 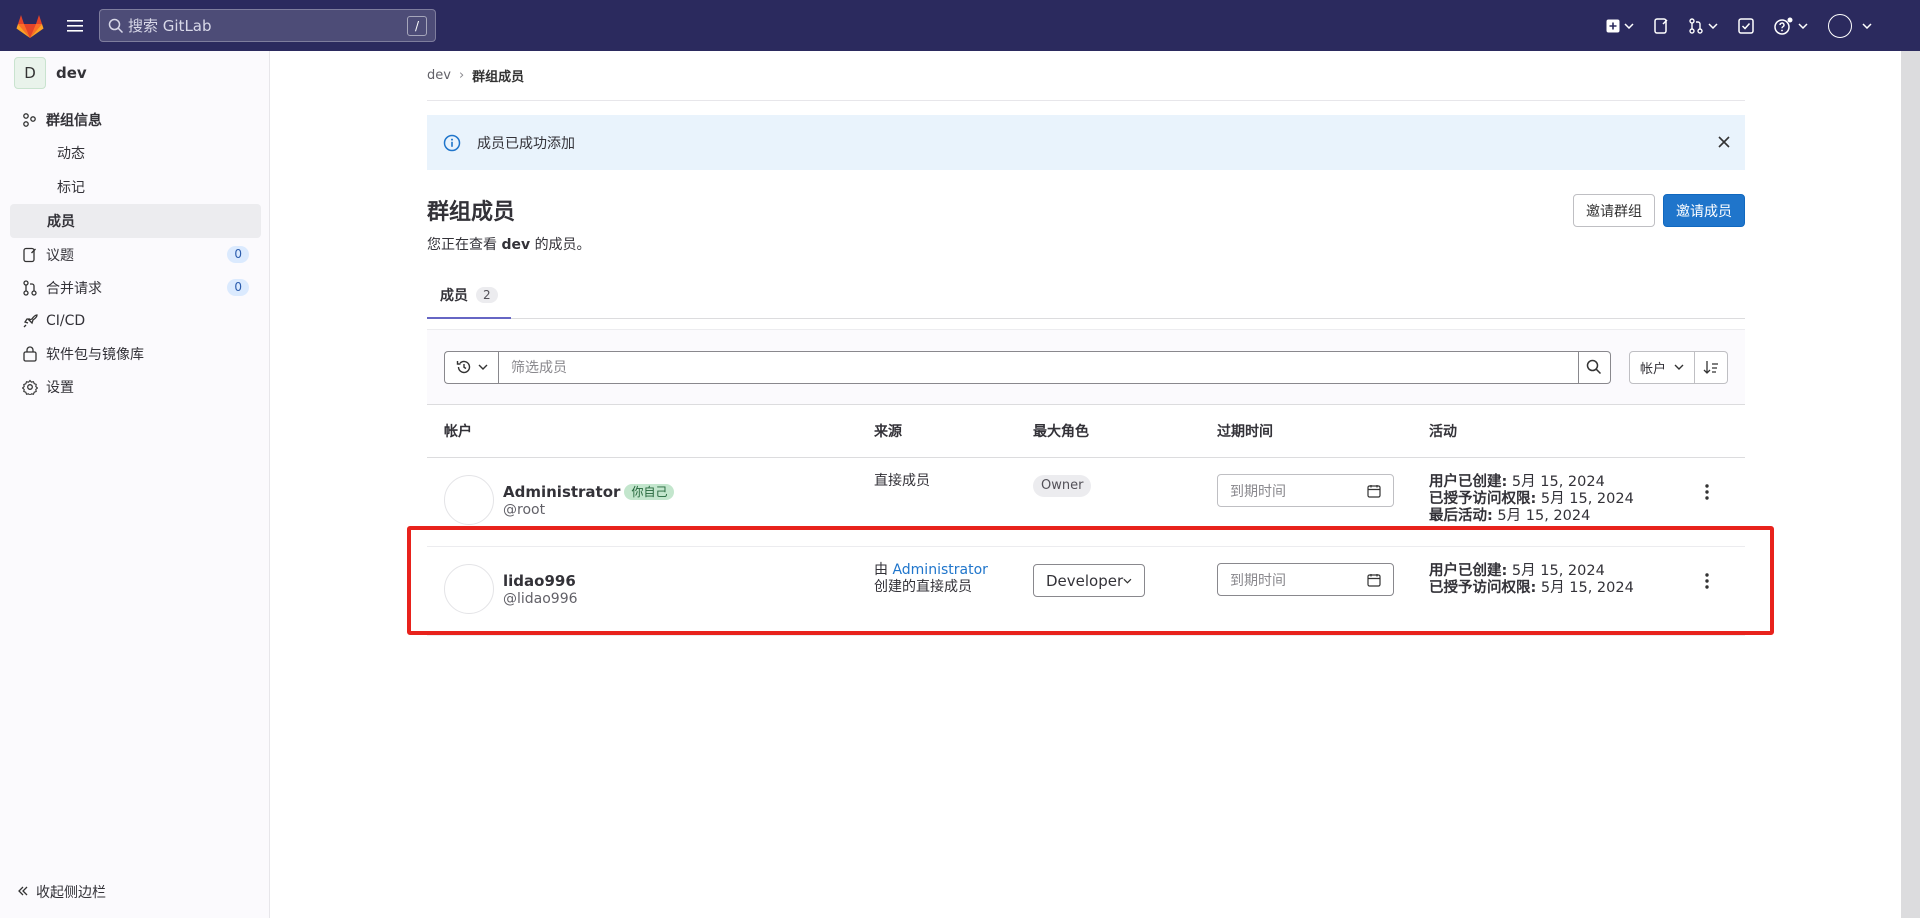 What do you see at coordinates (134, 320) in the screenshot?
I see `sidebar-item-cicd: CI/CD` at bounding box center [134, 320].